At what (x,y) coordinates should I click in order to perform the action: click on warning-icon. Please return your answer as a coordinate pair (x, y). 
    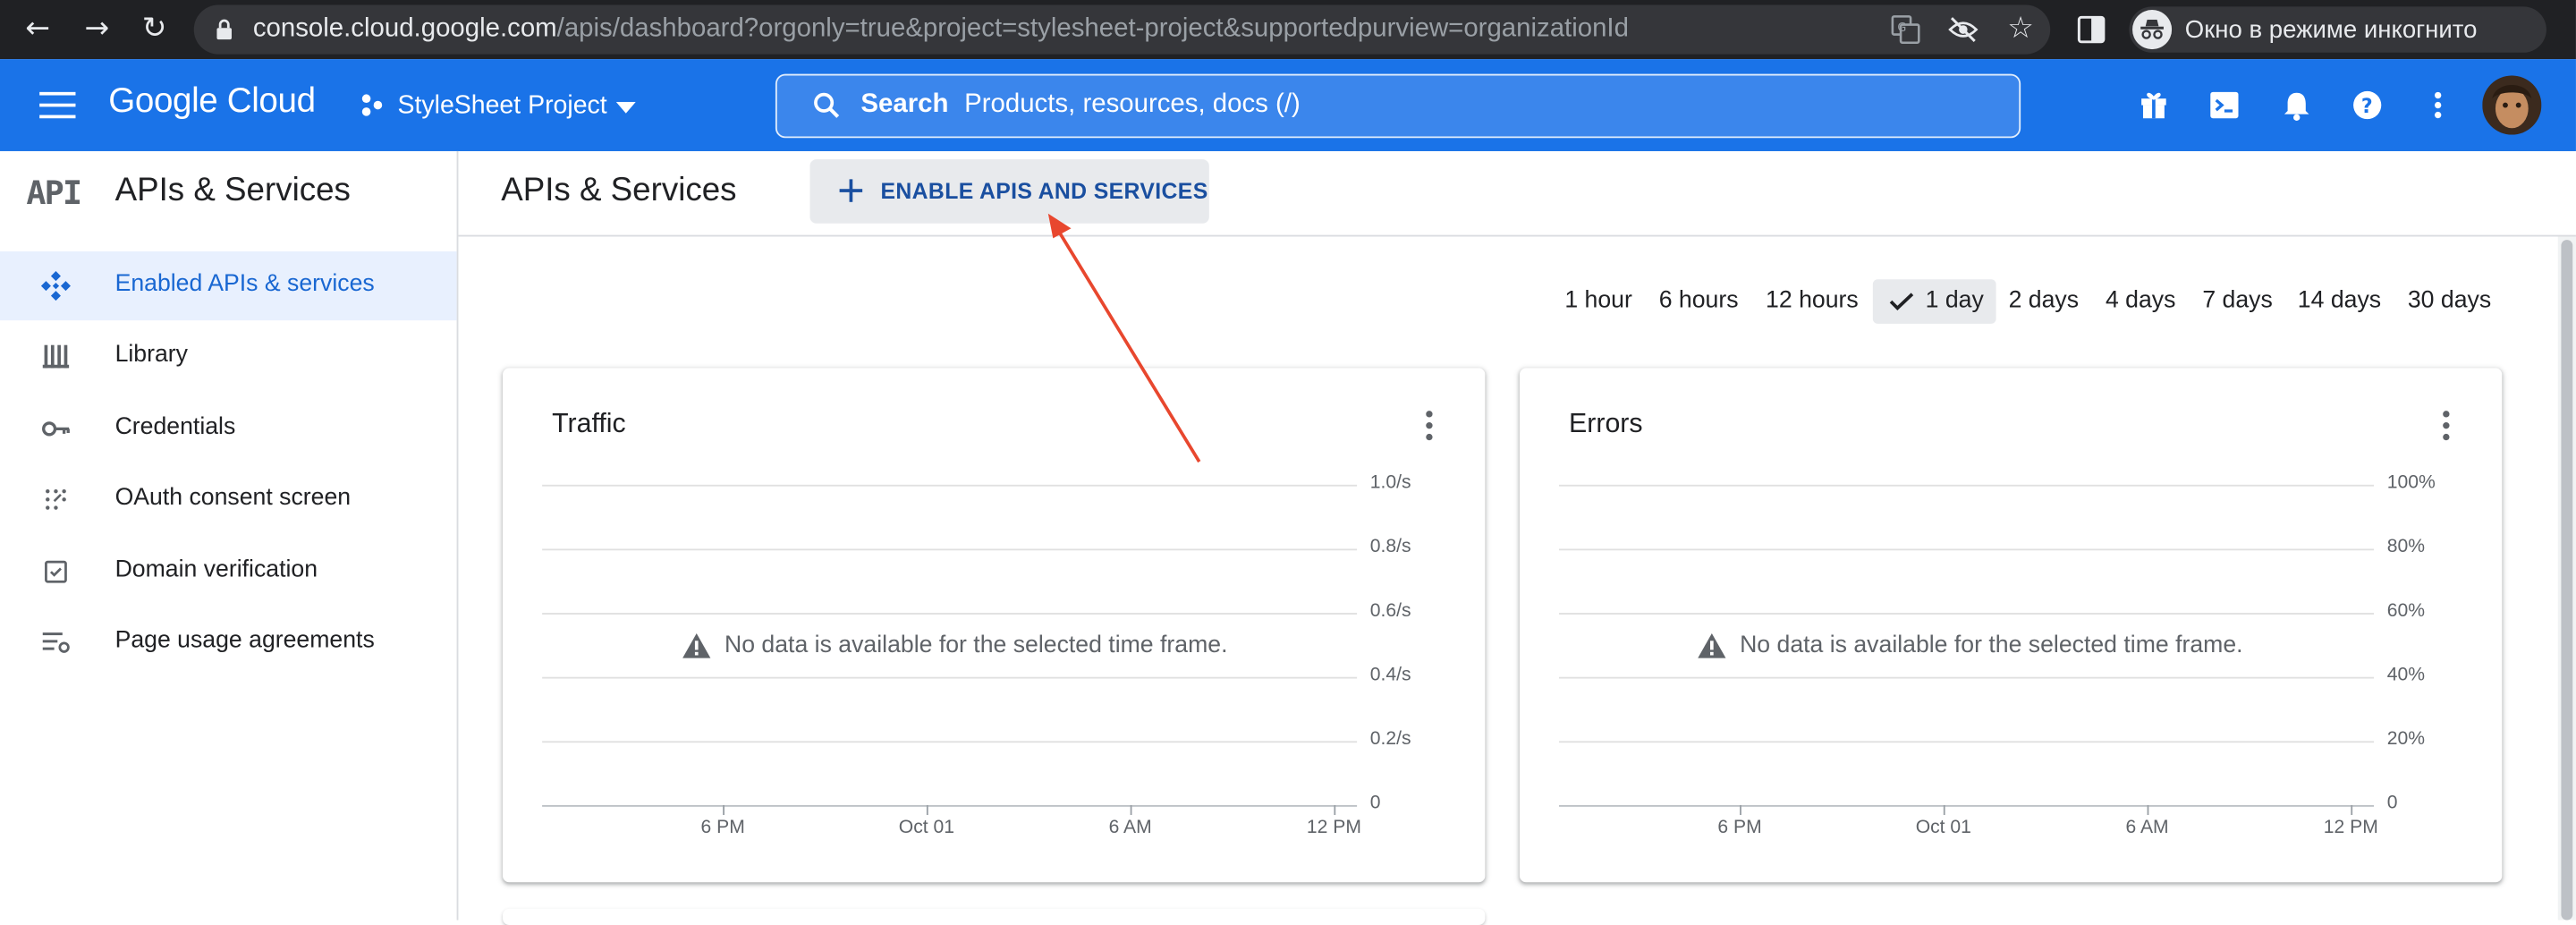
    Looking at the image, I should click on (696, 645).